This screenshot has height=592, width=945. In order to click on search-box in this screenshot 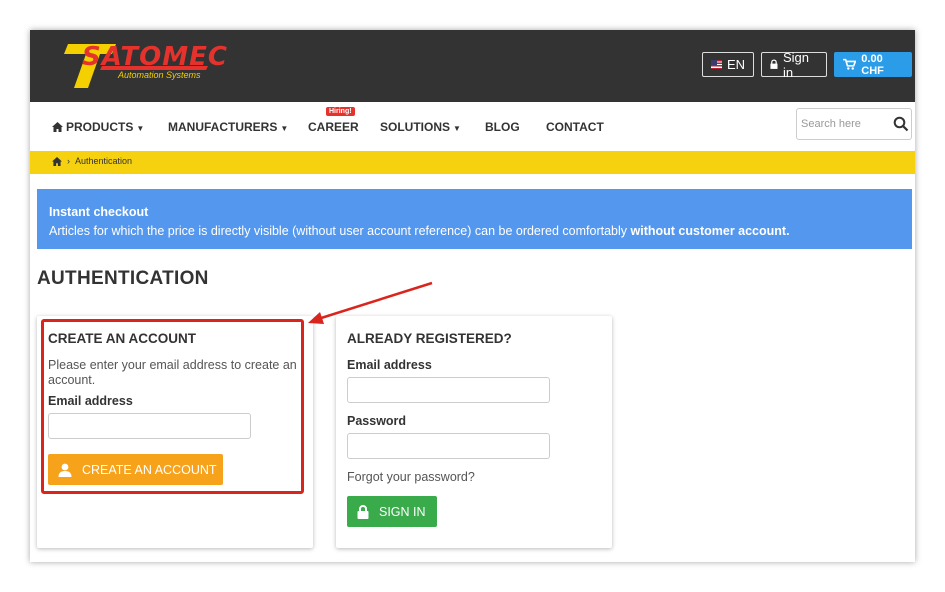, I will do `click(854, 124)`.